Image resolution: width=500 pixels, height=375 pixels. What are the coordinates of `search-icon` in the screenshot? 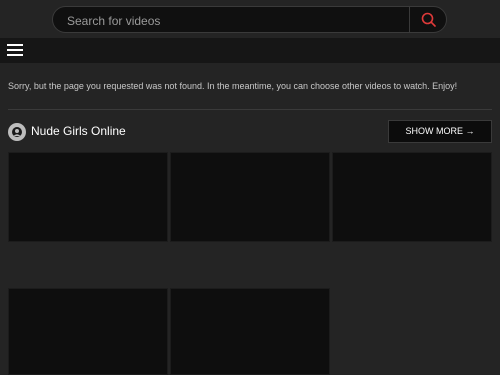 It's located at (428, 19).